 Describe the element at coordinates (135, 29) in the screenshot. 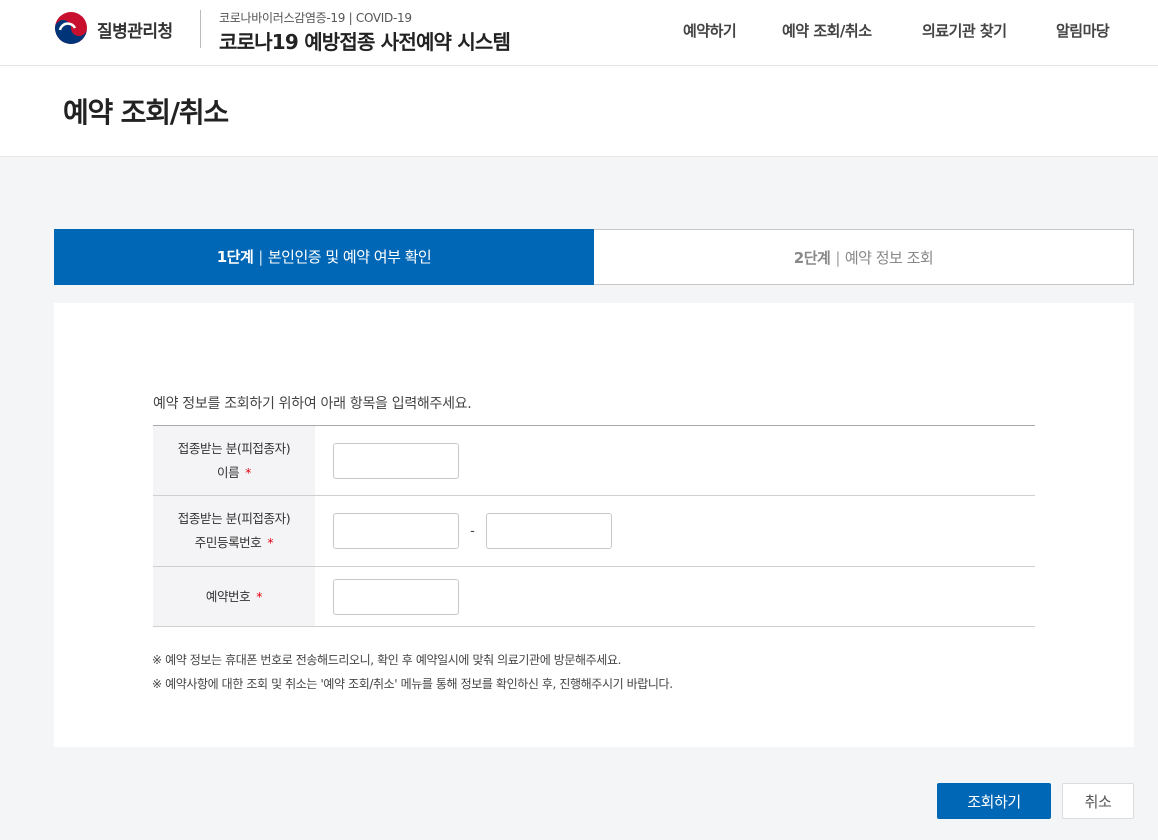

I see `agency-name: 질병관리청` at that location.